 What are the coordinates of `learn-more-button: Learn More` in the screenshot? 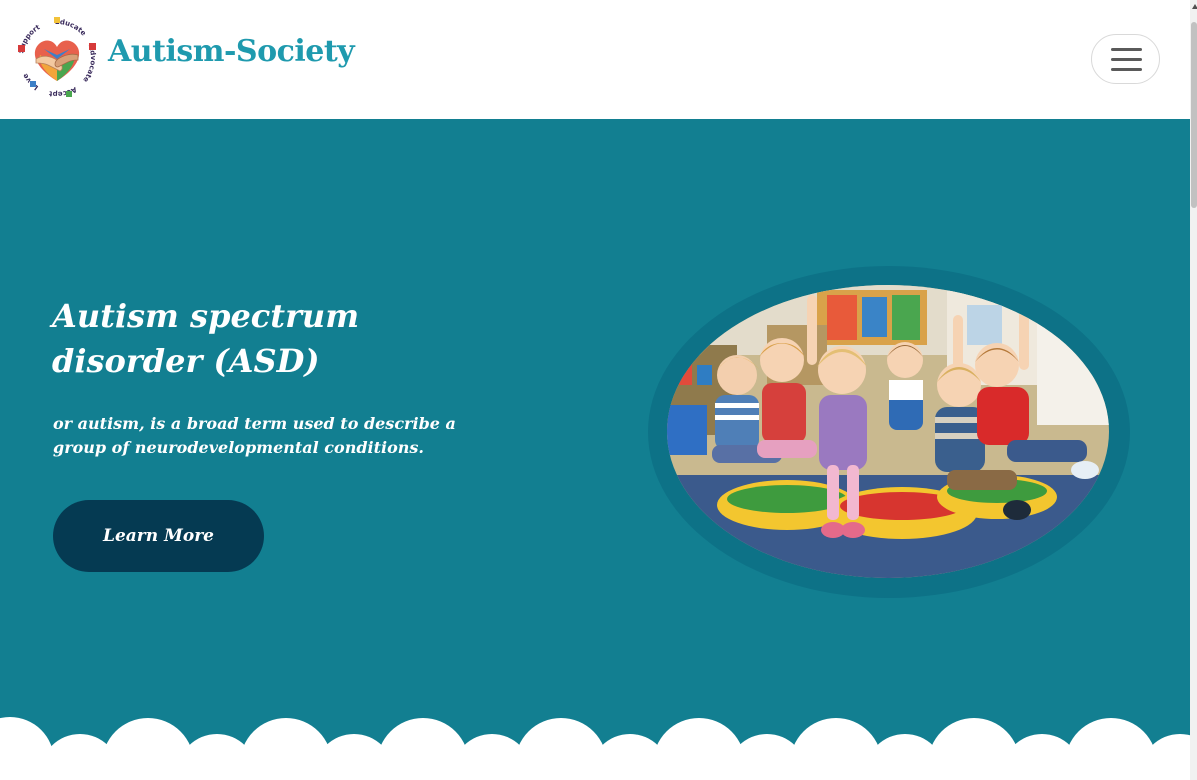 It's located at (158, 536).